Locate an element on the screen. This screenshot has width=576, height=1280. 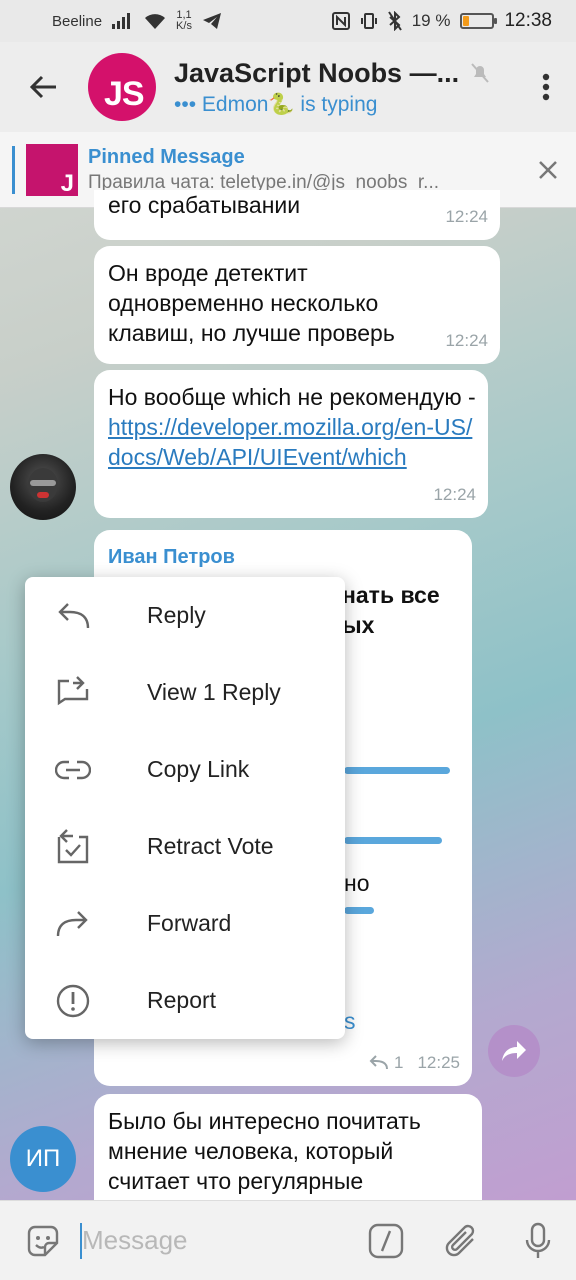
wifi-icon is located at coordinates (155, 21).